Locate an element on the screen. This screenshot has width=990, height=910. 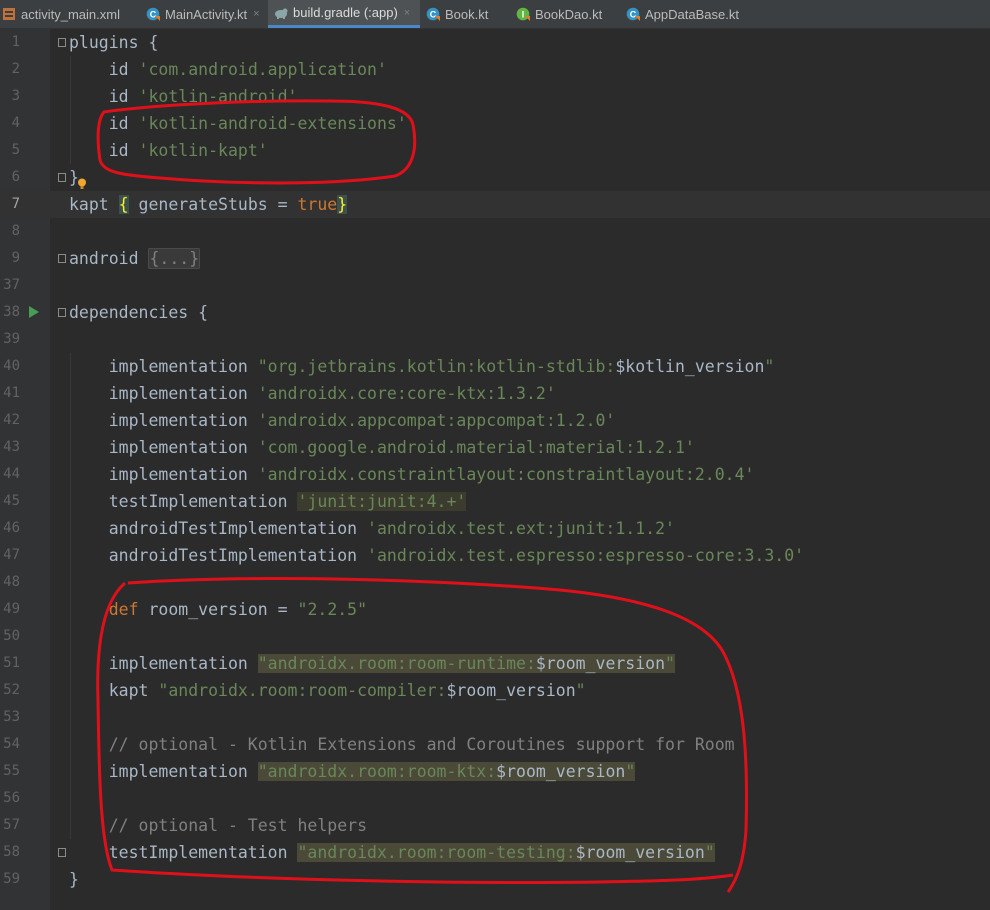
line-number: 6 is located at coordinates (15, 177).